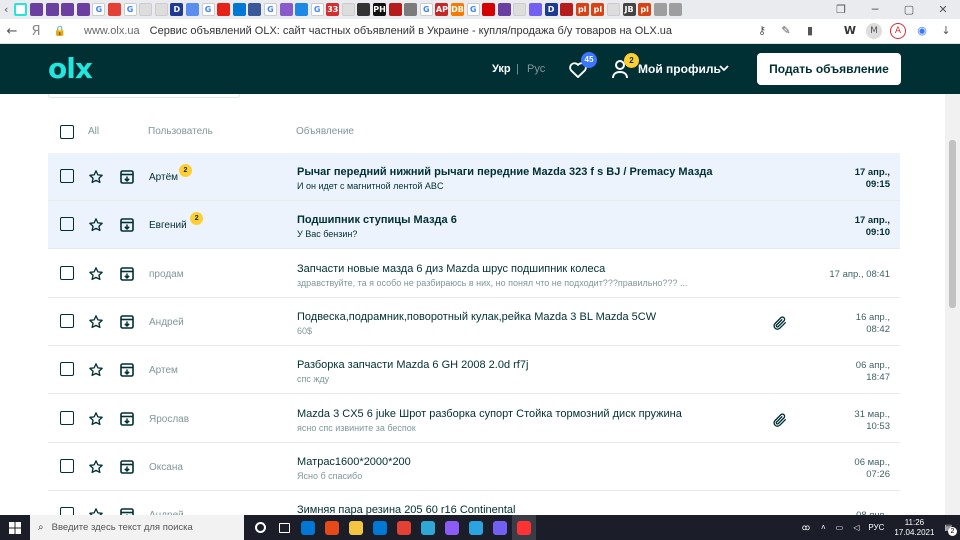 The image size is (960, 540). I want to click on notifications-center-icon: ▤2, so click(950, 529).